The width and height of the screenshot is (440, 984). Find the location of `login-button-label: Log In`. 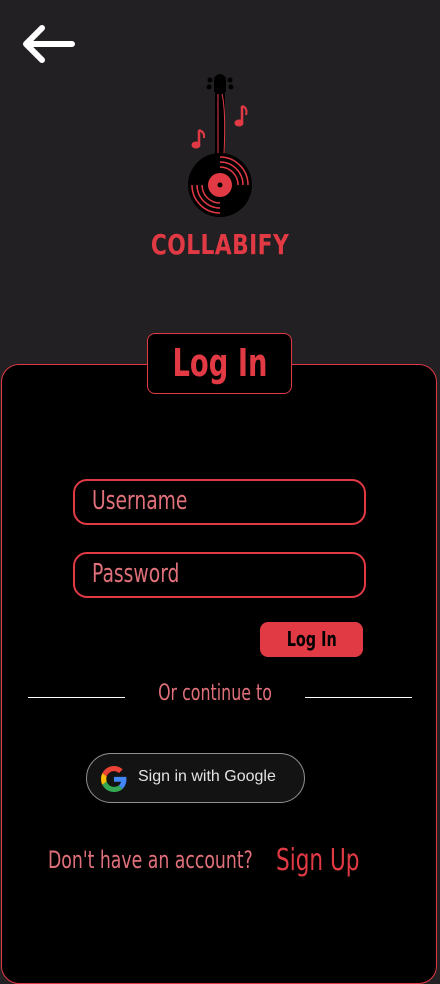

login-button-label: Log In is located at coordinates (311, 639).